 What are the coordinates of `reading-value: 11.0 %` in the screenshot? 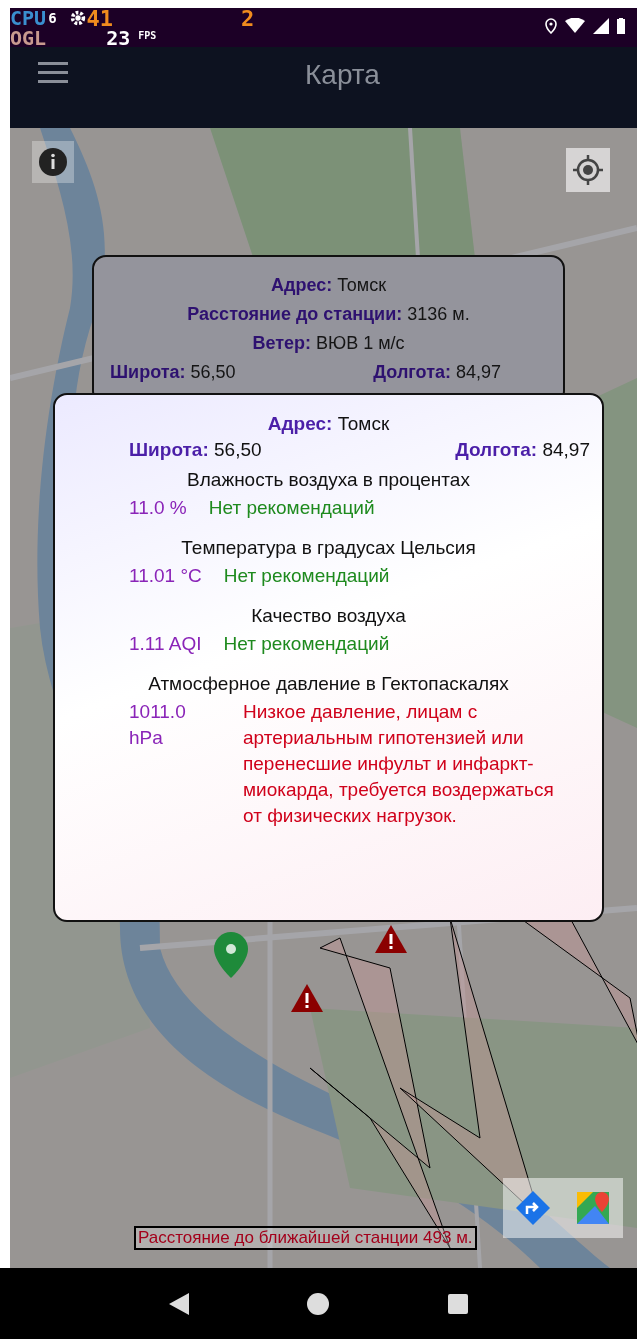 It's located at (158, 508).